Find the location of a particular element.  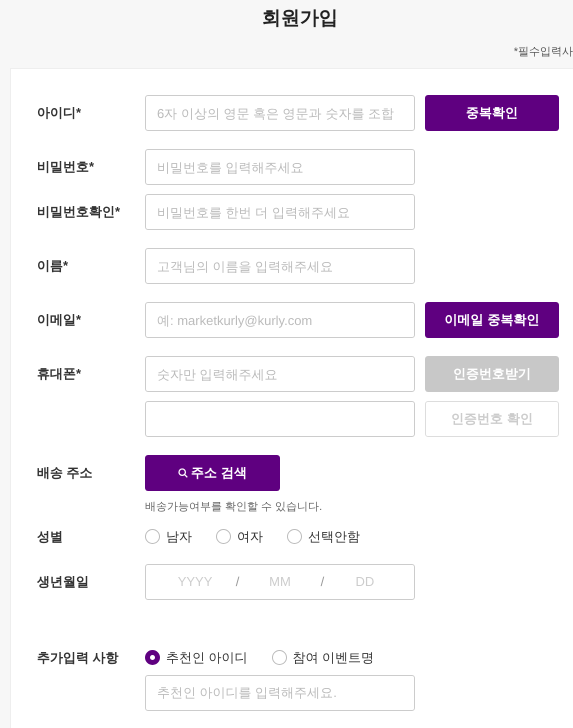

field-label: 비밀번호확인* is located at coordinates (78, 212).